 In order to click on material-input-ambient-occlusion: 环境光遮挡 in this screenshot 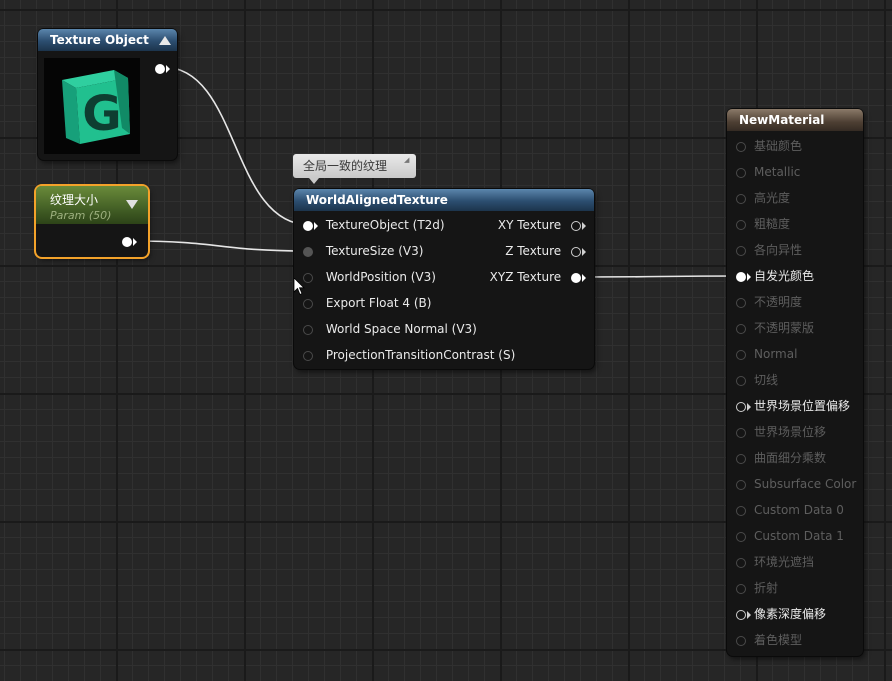, I will do `click(775, 562)`.